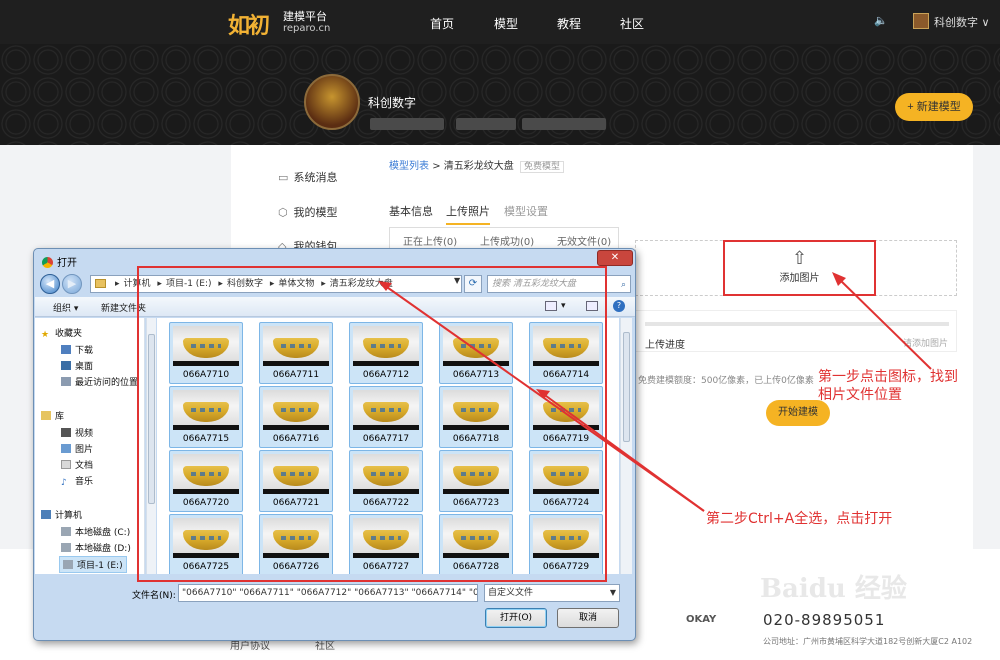 This screenshot has width=1000, height=660. I want to click on breadcrumb-current: 清五彩龙纹大盘, so click(478, 166).